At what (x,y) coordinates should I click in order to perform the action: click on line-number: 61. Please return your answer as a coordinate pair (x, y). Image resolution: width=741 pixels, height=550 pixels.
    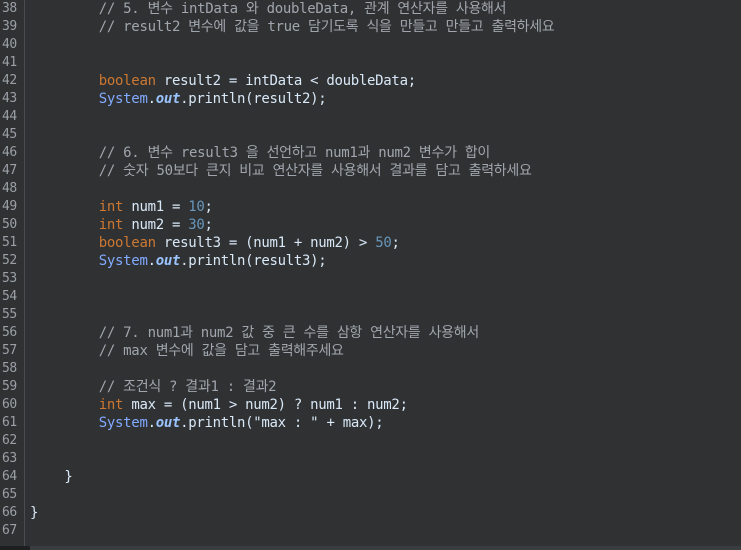
    Looking at the image, I should click on (9, 422).